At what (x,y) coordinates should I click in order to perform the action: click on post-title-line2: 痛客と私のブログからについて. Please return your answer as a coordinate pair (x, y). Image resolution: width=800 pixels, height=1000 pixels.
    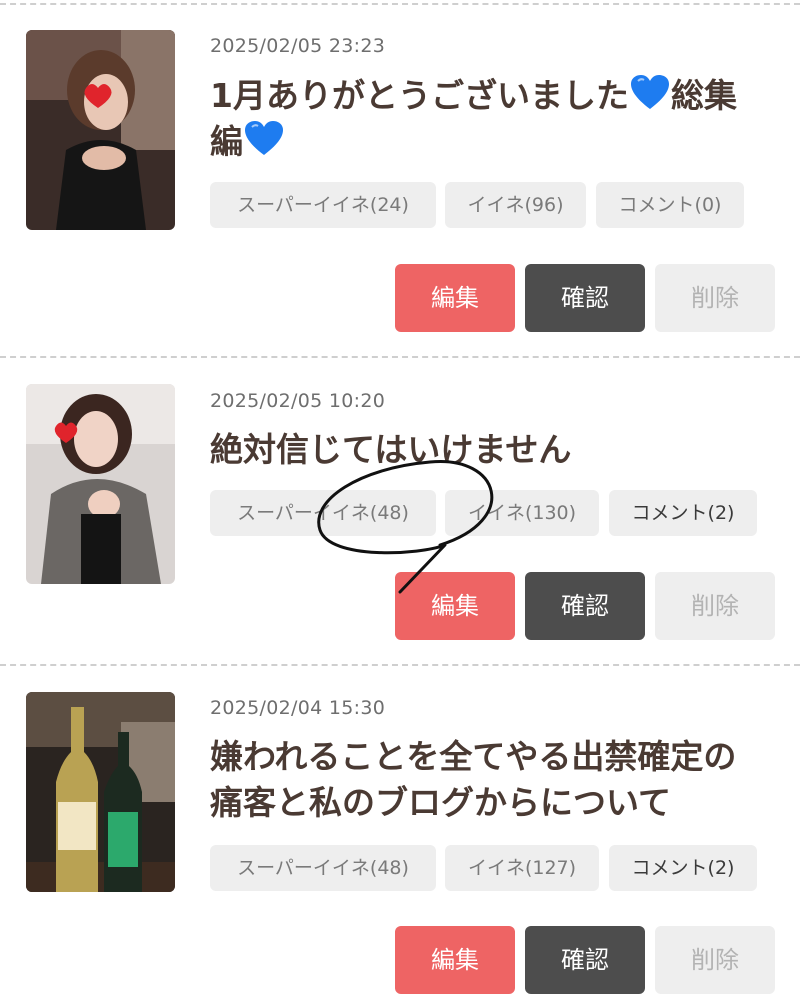
    Looking at the image, I should click on (441, 802).